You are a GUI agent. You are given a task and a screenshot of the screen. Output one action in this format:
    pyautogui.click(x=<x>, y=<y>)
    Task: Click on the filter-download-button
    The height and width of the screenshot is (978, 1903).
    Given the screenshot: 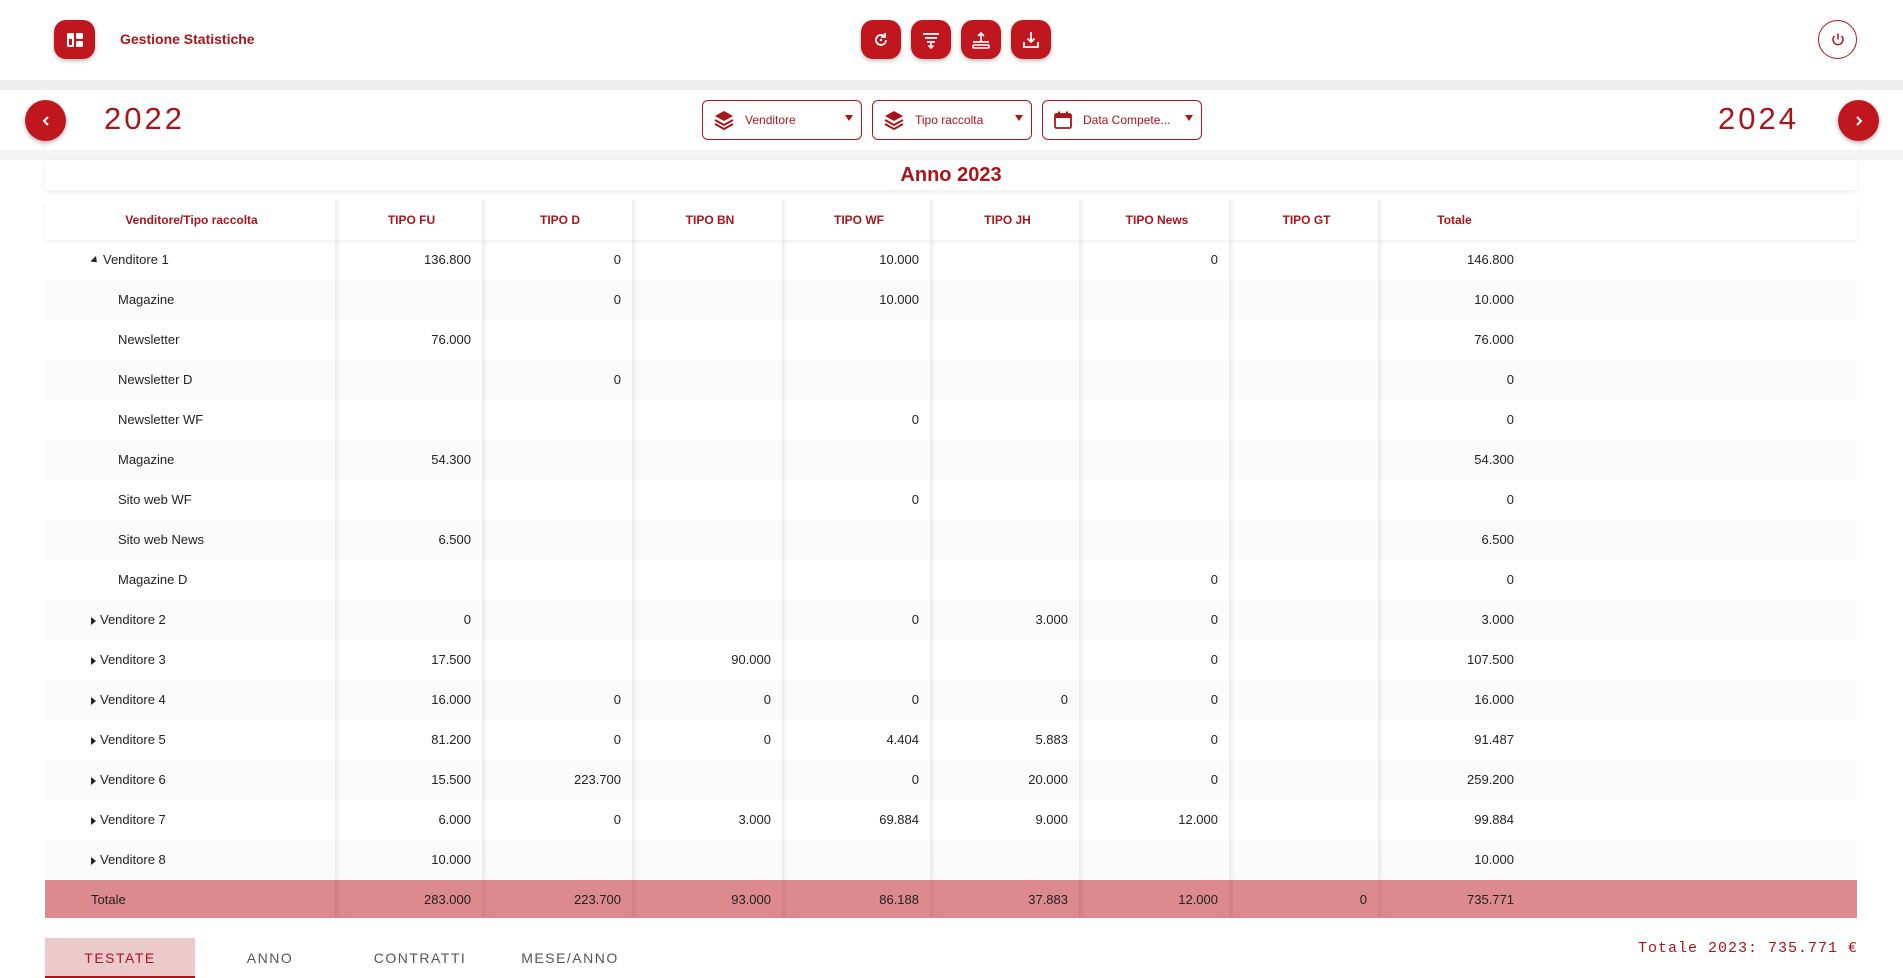 What is the action you would take?
    pyautogui.click(x=931, y=39)
    